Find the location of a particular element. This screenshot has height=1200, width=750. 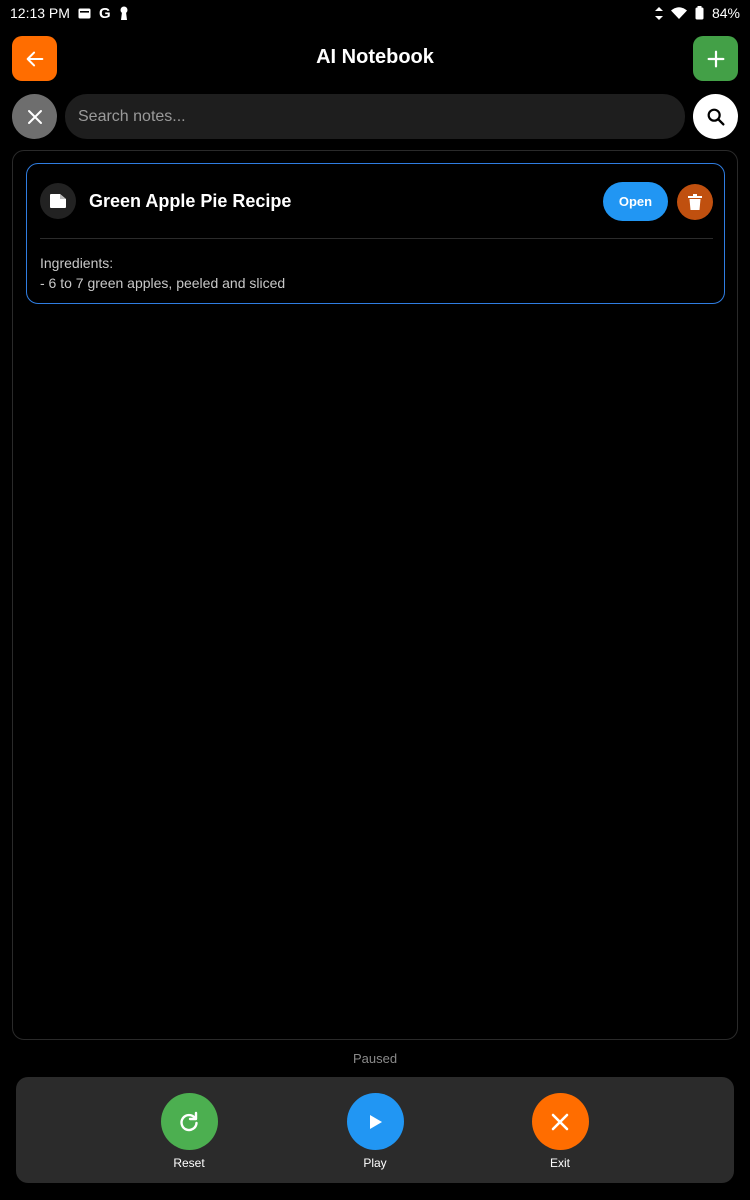

battery-icon is located at coordinates (699, 13).